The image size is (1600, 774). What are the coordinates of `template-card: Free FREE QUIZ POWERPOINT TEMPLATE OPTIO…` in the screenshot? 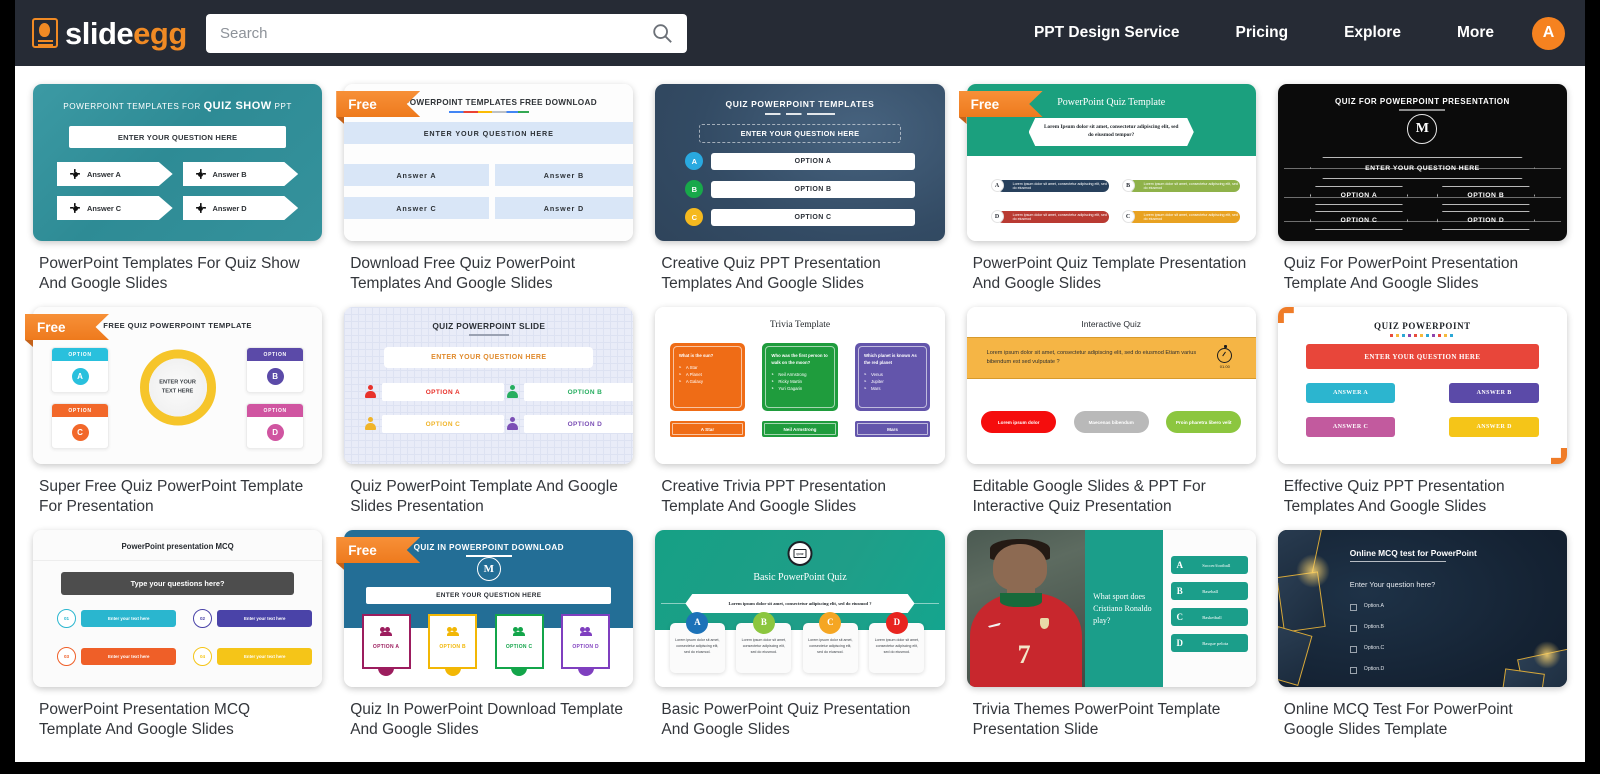 It's located at (174, 414).